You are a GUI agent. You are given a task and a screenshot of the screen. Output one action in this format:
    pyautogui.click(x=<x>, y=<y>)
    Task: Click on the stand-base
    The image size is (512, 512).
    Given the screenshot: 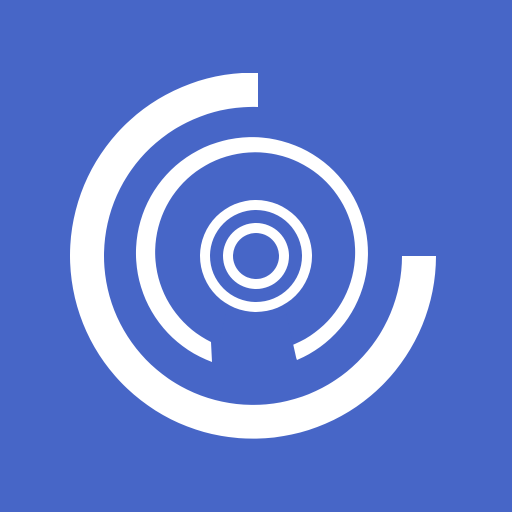 What is the action you would take?
    pyautogui.click(x=256, y=339)
    